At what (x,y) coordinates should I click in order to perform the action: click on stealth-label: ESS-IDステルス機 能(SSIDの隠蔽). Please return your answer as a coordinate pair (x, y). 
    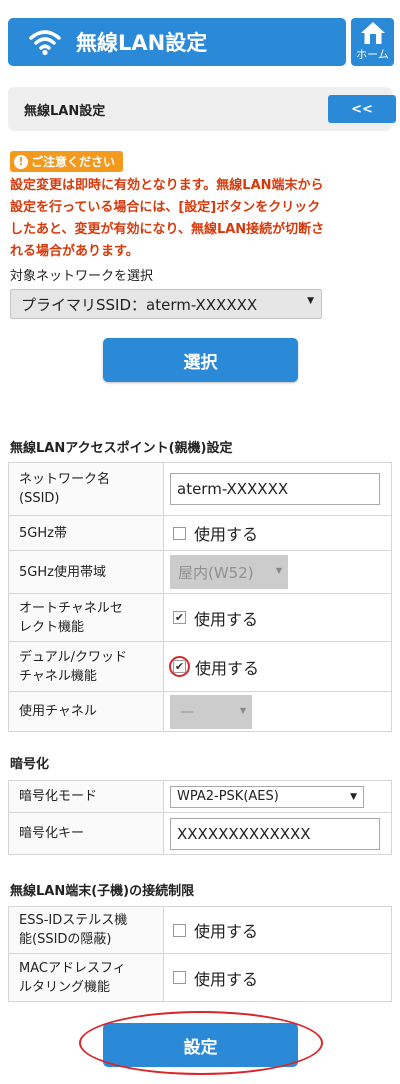
    Looking at the image, I should click on (86, 930).